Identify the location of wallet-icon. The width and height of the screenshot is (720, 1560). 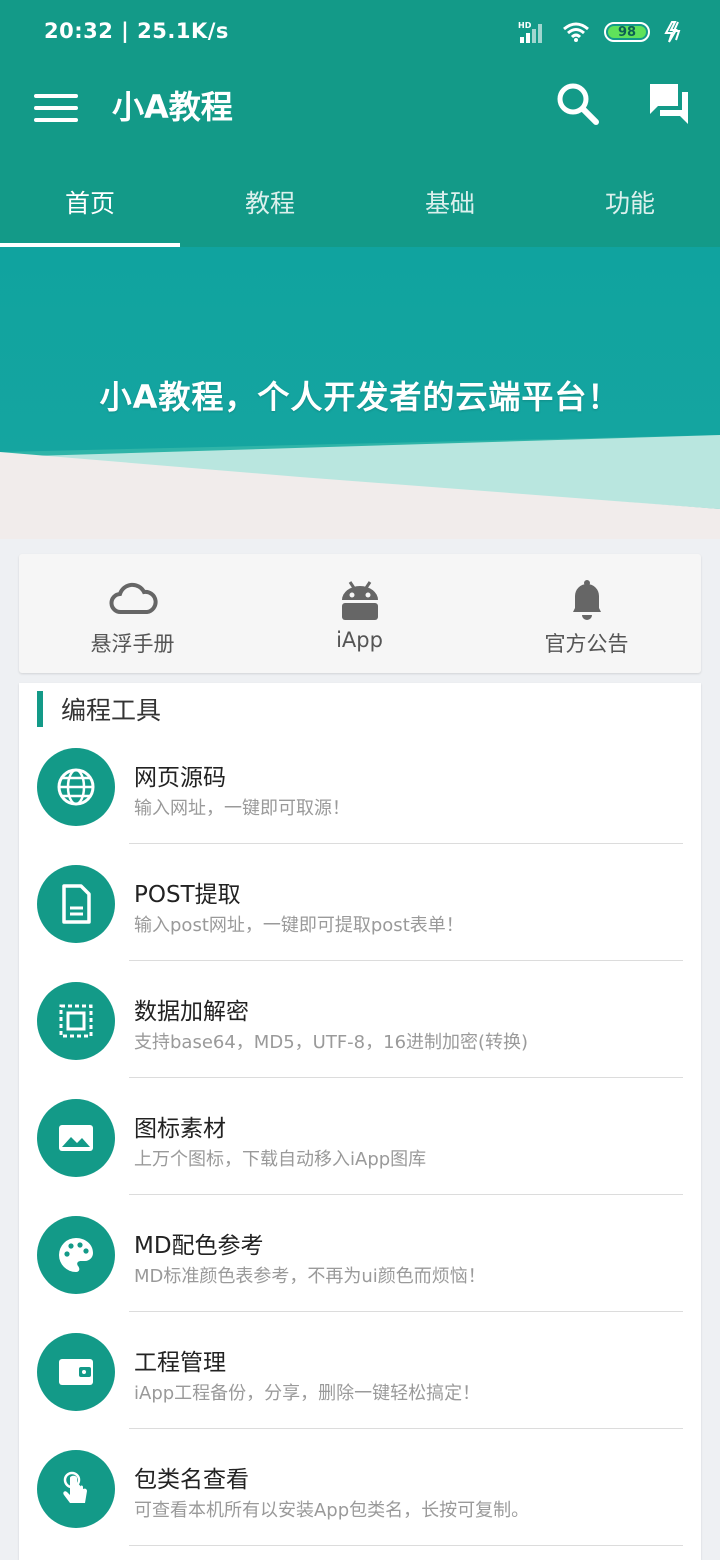
(76, 1372).